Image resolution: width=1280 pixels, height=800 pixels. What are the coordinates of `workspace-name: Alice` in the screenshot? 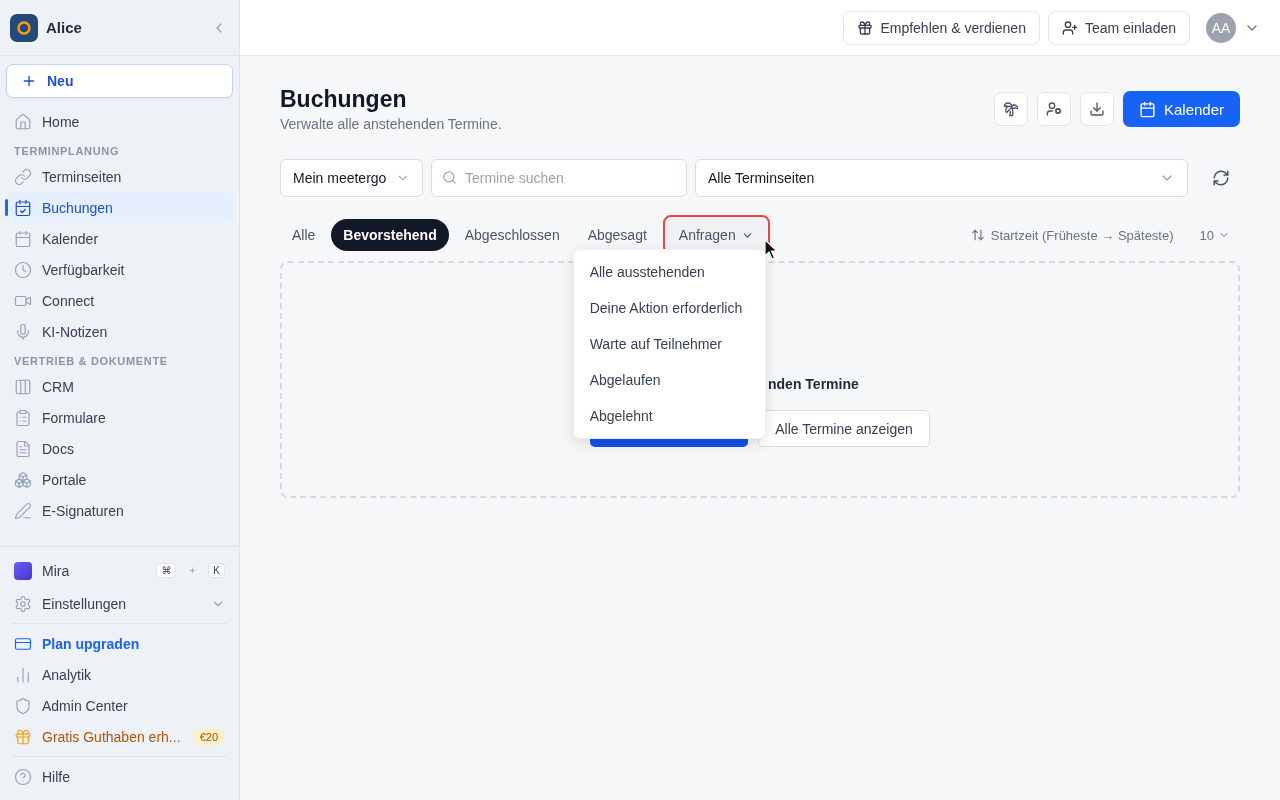 It's located at (64, 27).